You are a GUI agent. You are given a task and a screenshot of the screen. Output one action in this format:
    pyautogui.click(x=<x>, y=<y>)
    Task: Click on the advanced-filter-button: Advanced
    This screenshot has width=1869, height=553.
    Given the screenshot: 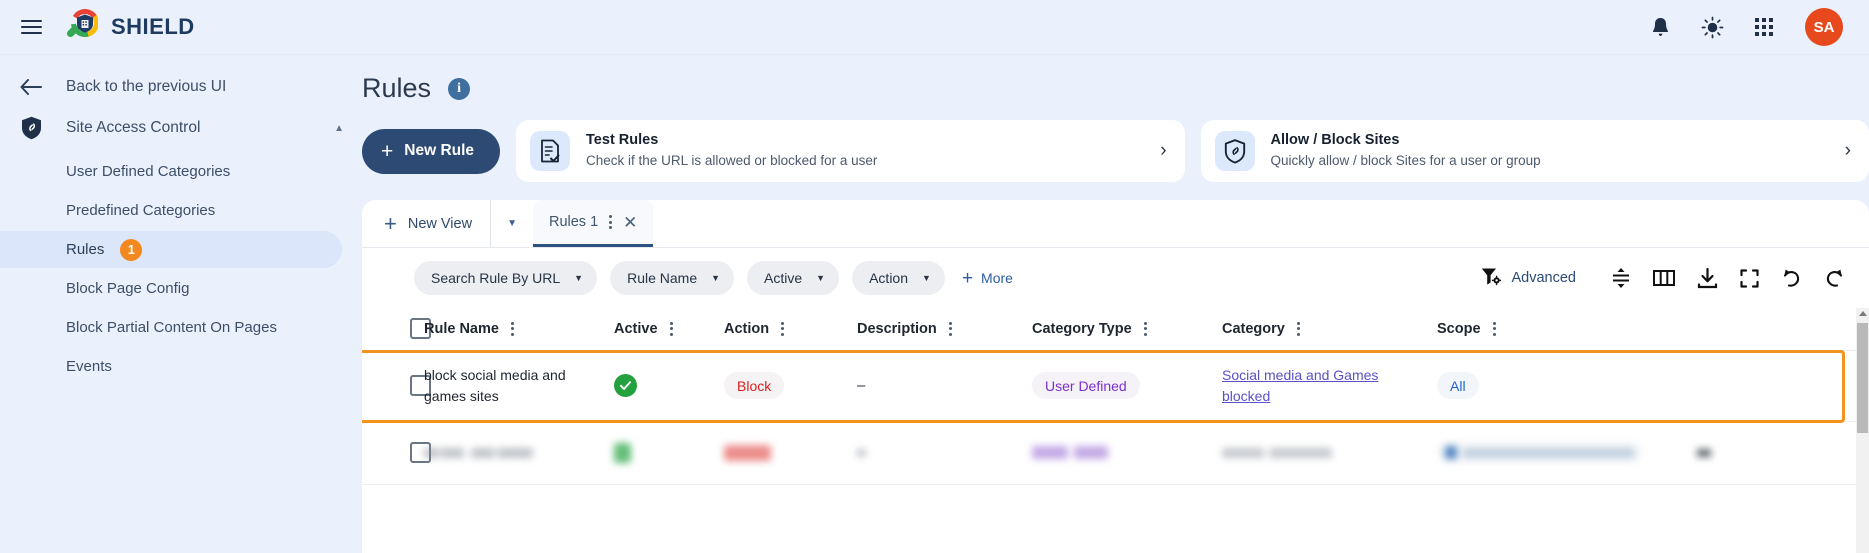 What is the action you would take?
    pyautogui.click(x=1536, y=278)
    